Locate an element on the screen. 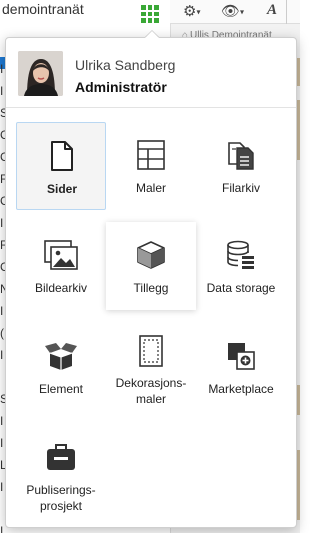  user-role: Administratör is located at coordinates (121, 87).